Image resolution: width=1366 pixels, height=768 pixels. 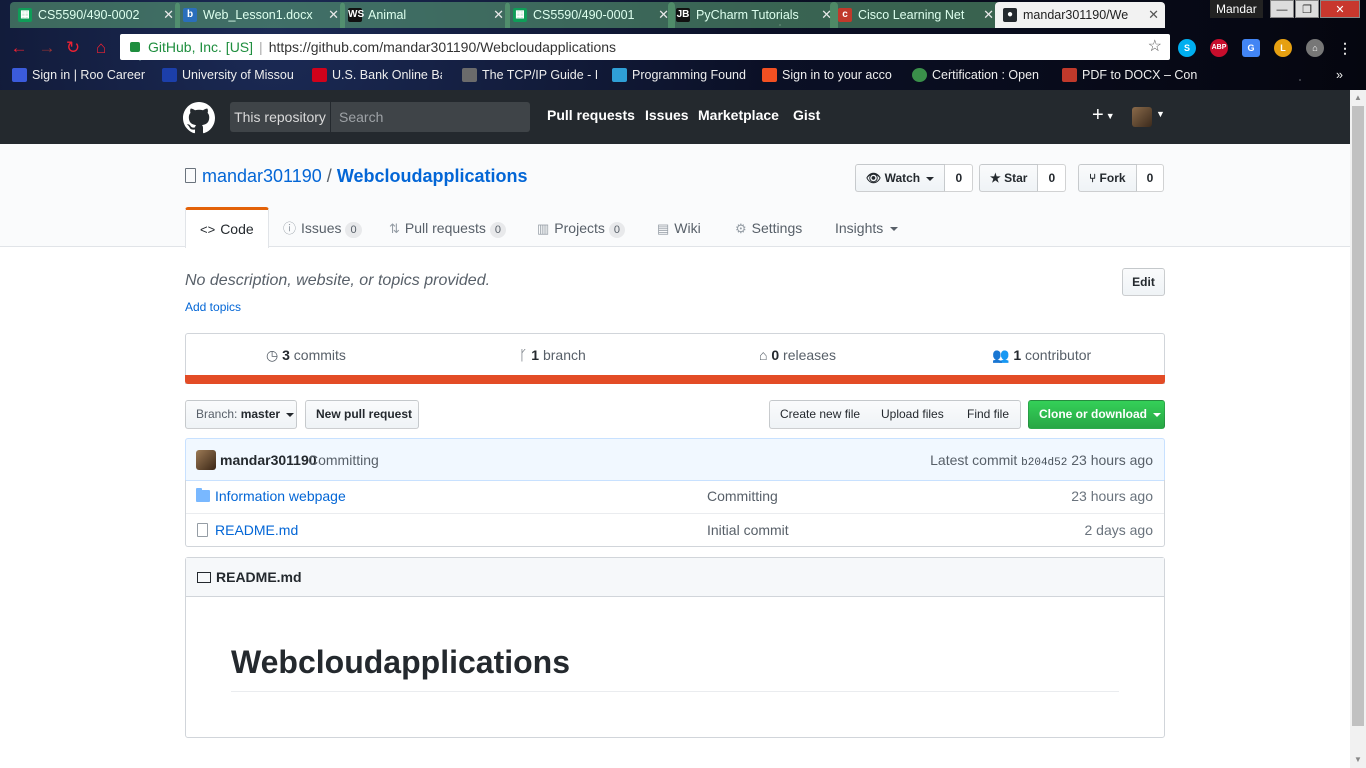 What do you see at coordinates (591, 115) in the screenshot?
I see `nav-pull-requests: Pull requests` at bounding box center [591, 115].